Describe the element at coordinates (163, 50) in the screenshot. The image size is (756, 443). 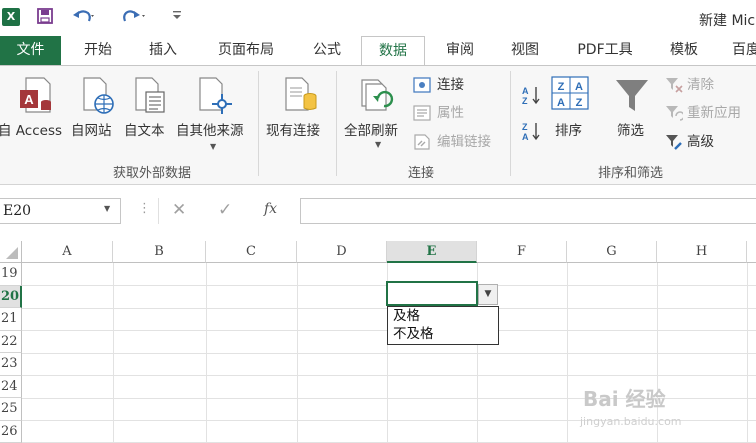
I see `tab-insert: 插入` at that location.